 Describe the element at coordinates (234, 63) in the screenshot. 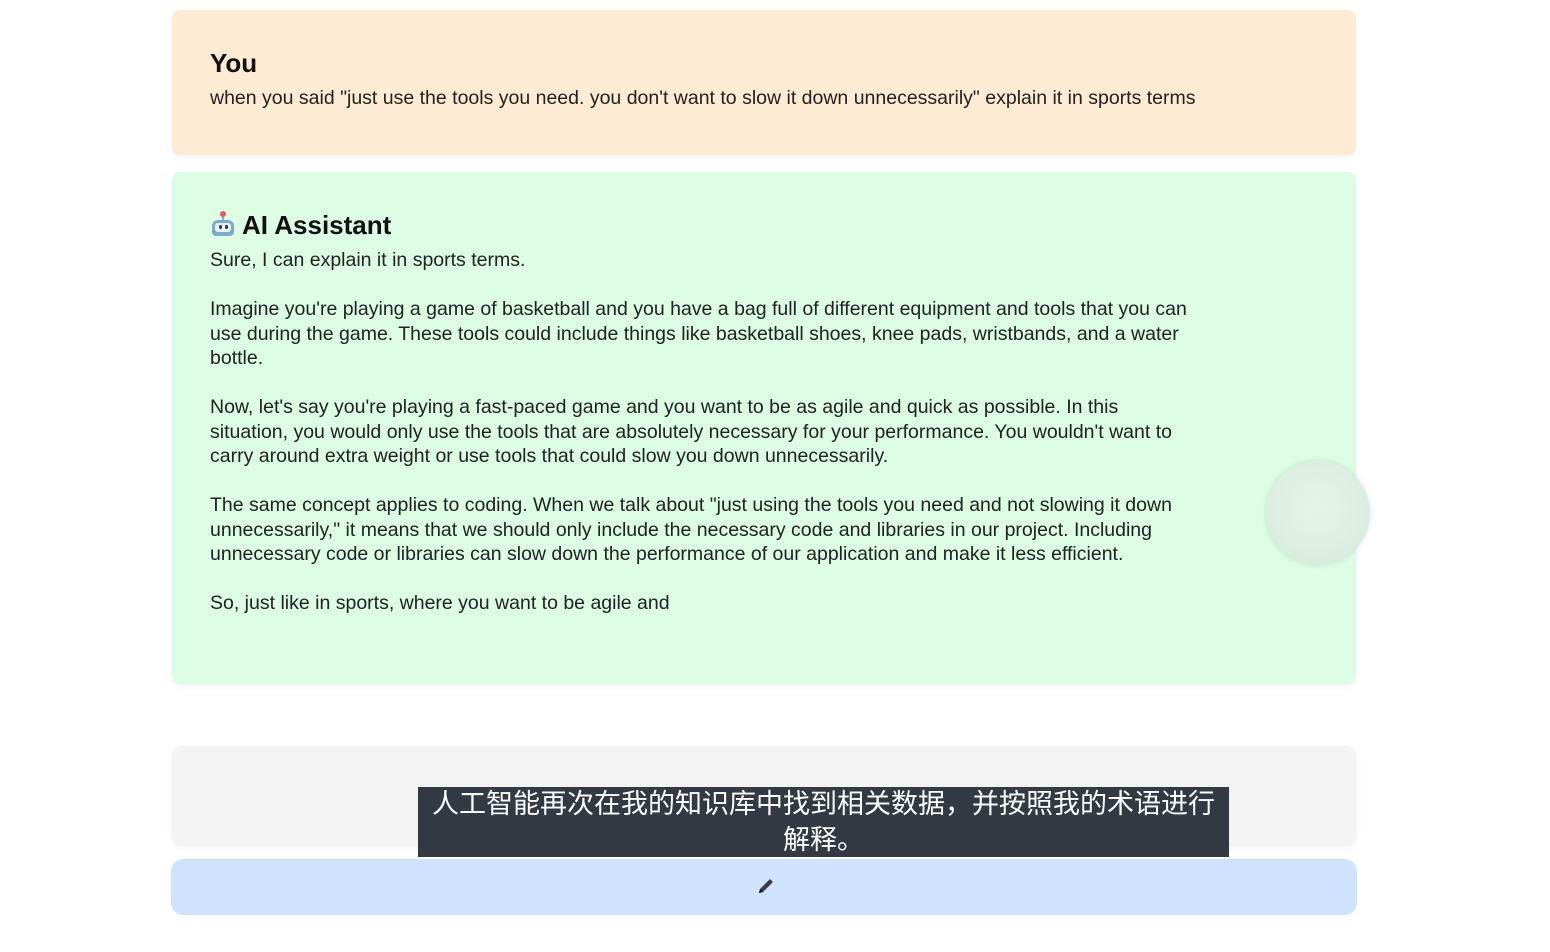

I see `user-sender-name: You` at that location.